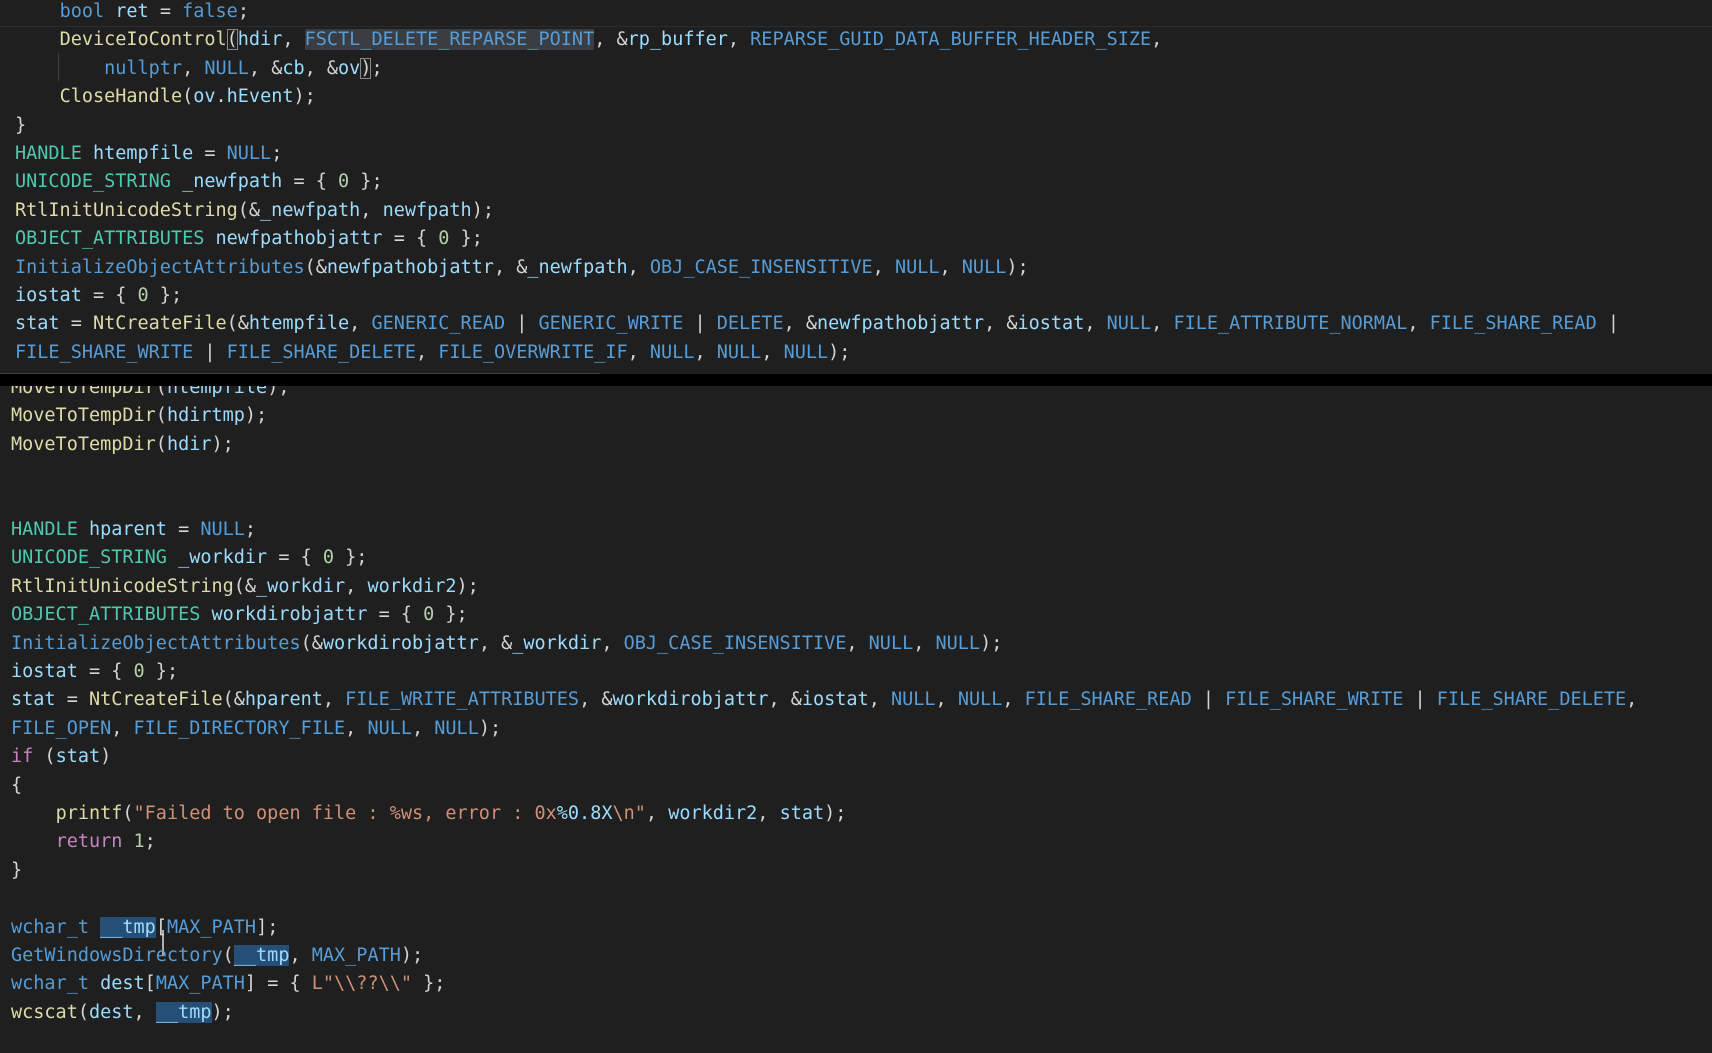 This screenshot has width=1712, height=1053. Describe the element at coordinates (139, 416) in the screenshot. I see `code-line: MoveToTempDir(hdirtmp);` at that location.